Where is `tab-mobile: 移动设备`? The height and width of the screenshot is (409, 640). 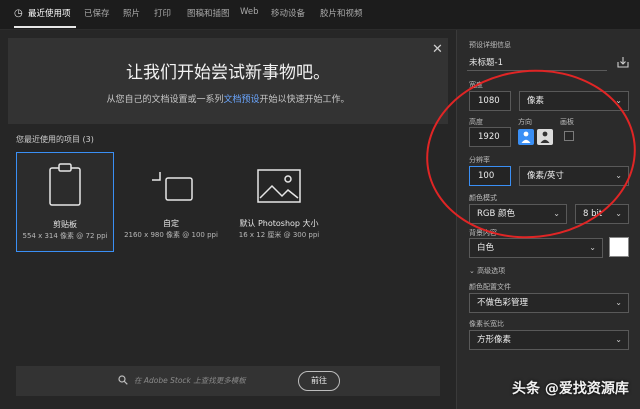 tab-mobile: 移动设备 is located at coordinates (288, 13).